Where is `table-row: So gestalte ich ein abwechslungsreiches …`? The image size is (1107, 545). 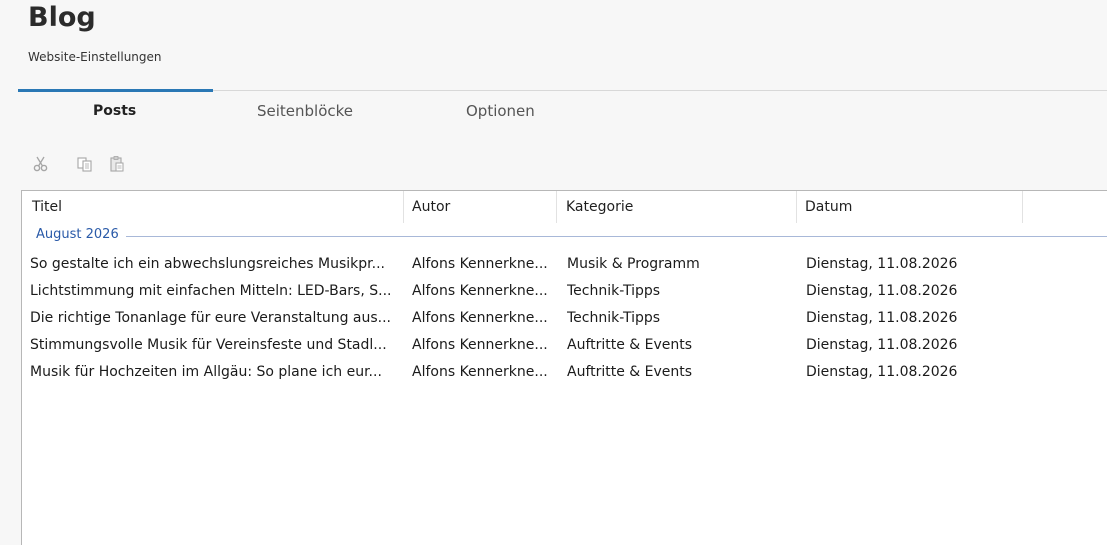
table-row: So gestalte ich ein abwechslungsreiches … is located at coordinates (564, 264).